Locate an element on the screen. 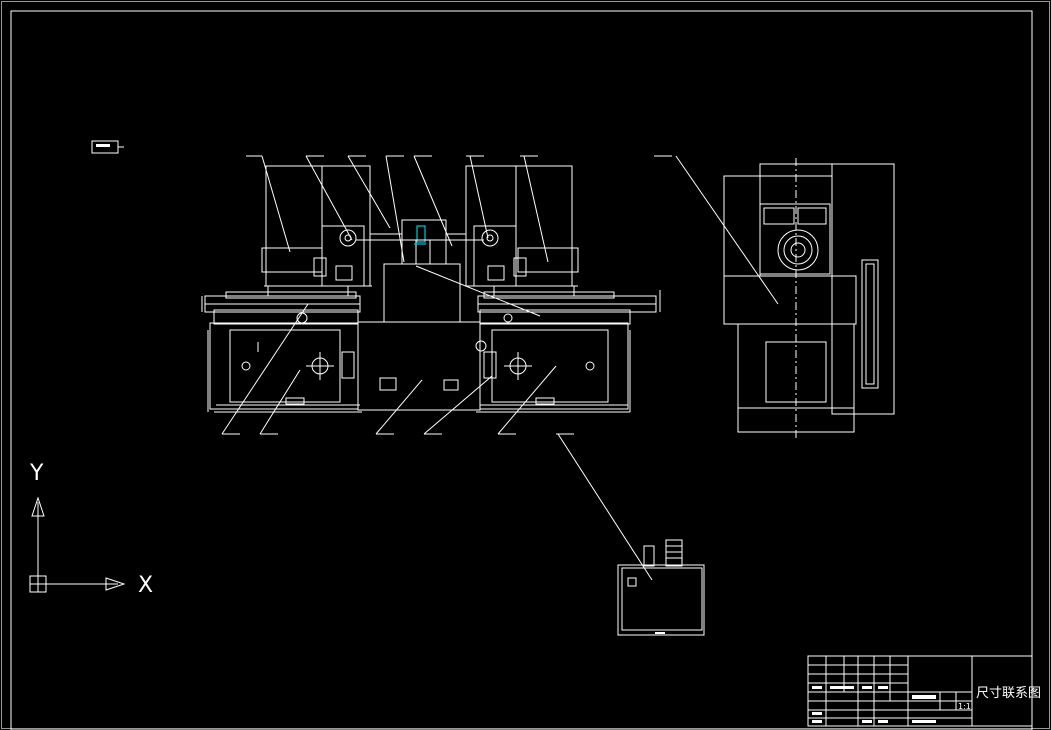 Image resolution: width=1051 pixels, height=730 pixels. ucs-y-label: Y is located at coordinates (36, 473).